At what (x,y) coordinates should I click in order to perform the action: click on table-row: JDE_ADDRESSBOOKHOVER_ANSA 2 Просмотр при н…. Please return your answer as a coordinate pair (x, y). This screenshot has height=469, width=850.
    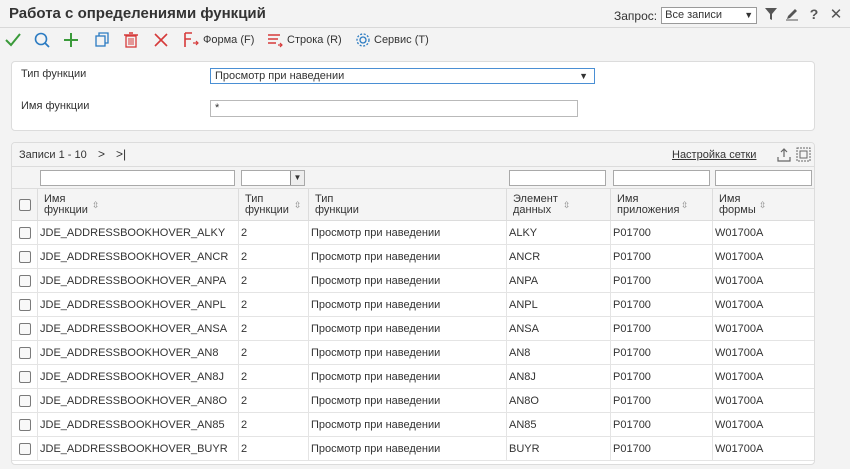
    Looking at the image, I should click on (413, 329).